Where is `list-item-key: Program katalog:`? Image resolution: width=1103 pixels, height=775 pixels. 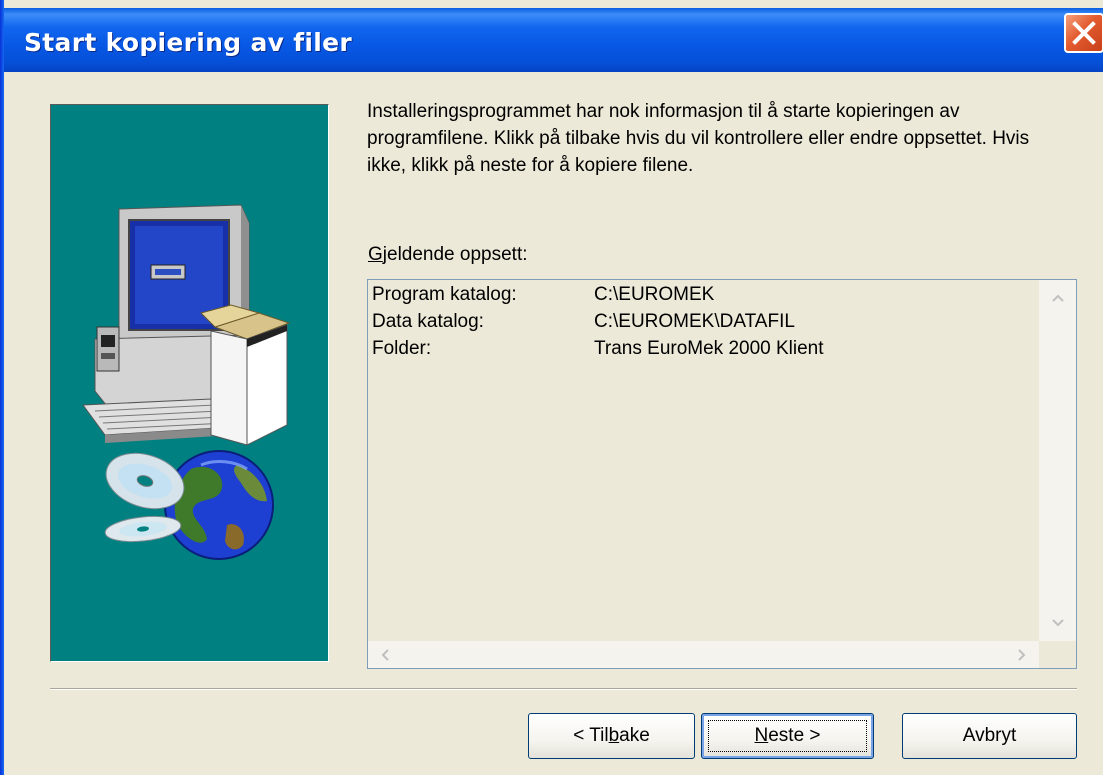 list-item-key: Program katalog: is located at coordinates (444, 294).